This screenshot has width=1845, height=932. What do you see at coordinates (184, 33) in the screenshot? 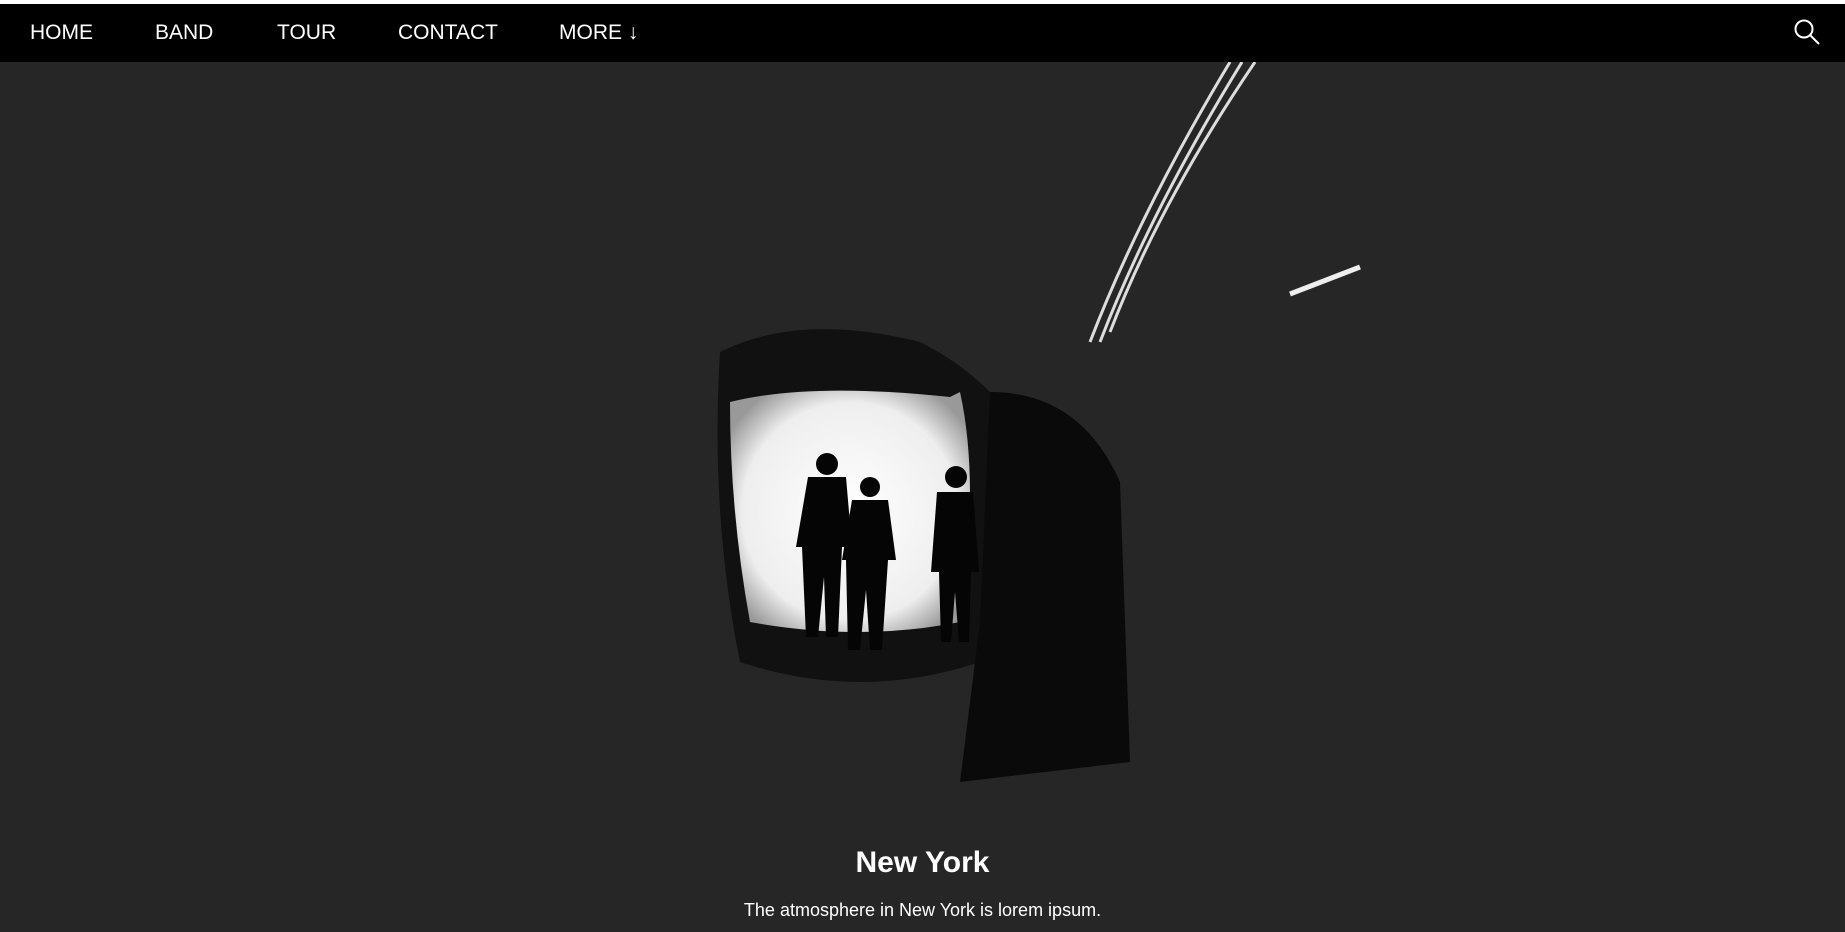
I see `nav-band: BAND` at bounding box center [184, 33].